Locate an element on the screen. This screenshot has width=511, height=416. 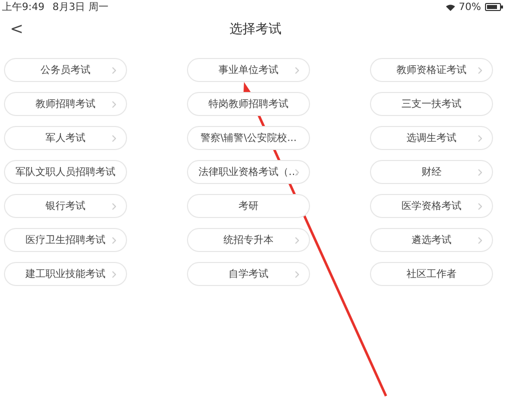
back-button: < is located at coordinates (17, 29).